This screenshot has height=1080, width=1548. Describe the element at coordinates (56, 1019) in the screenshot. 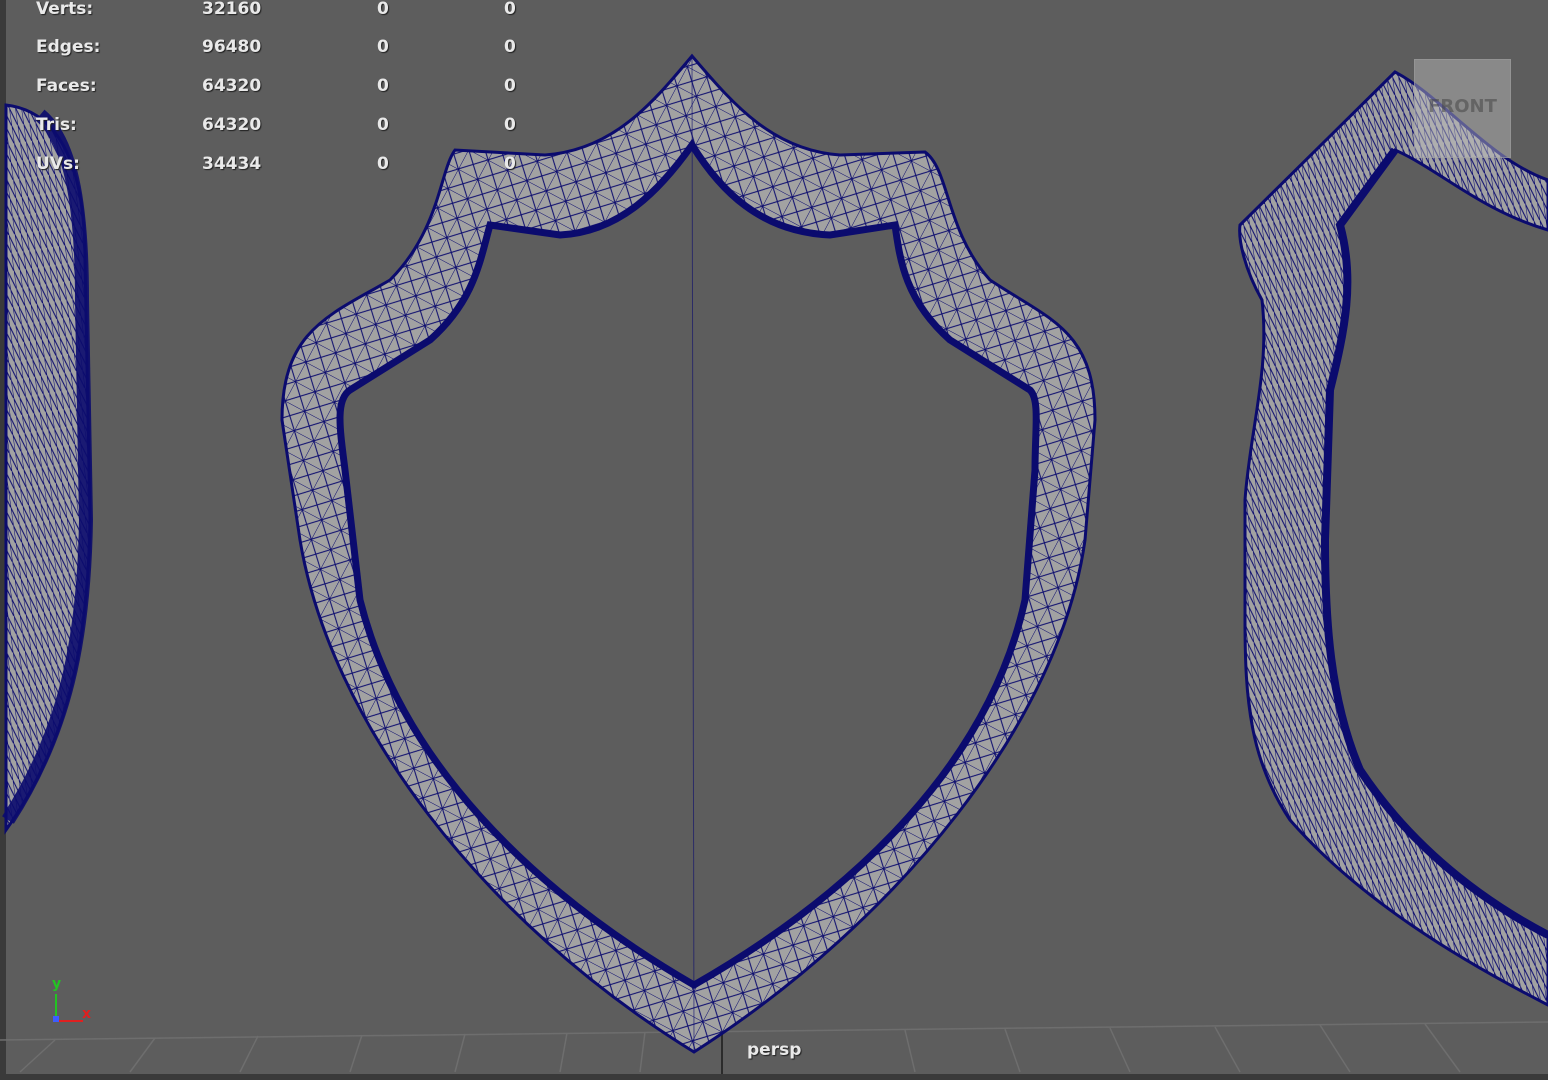

I see `axis-z-marker` at that location.